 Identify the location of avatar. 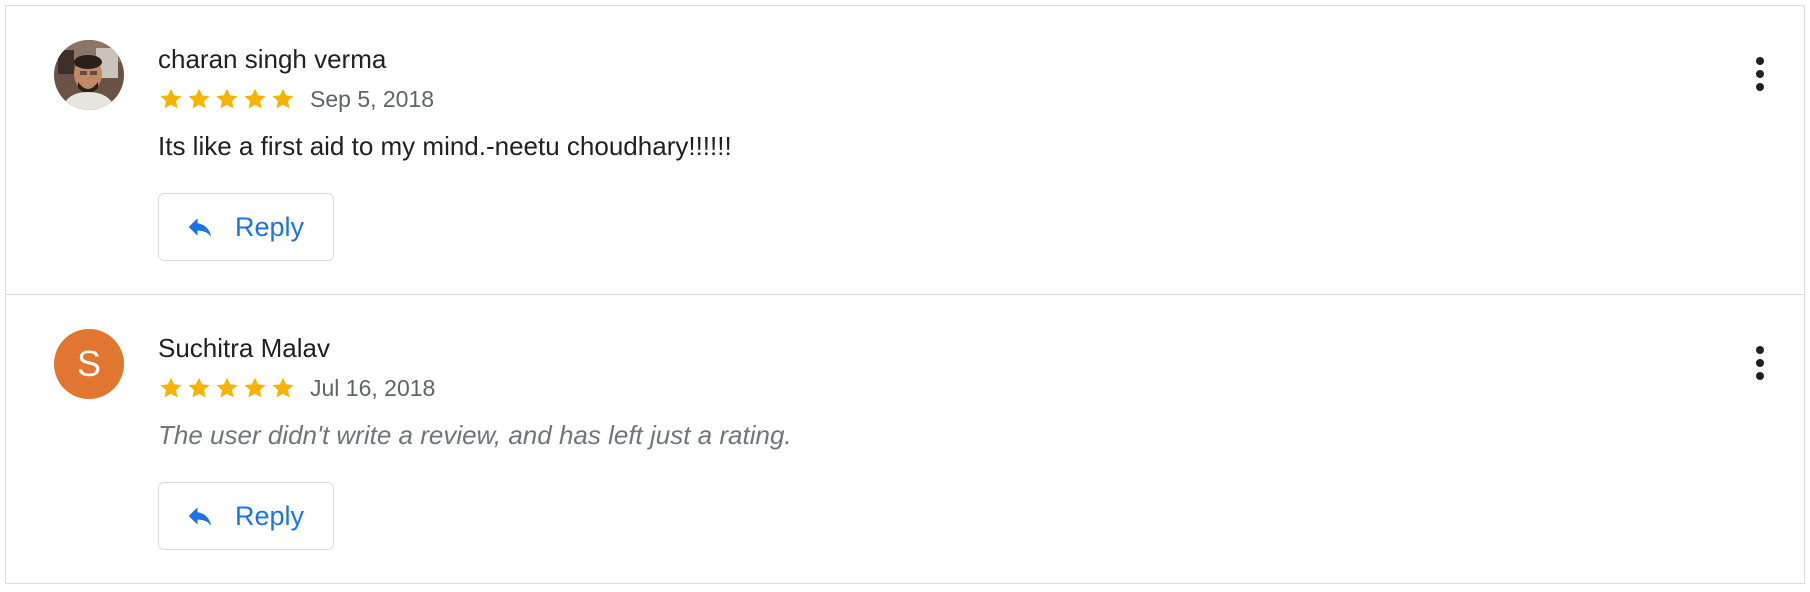
(89, 75).